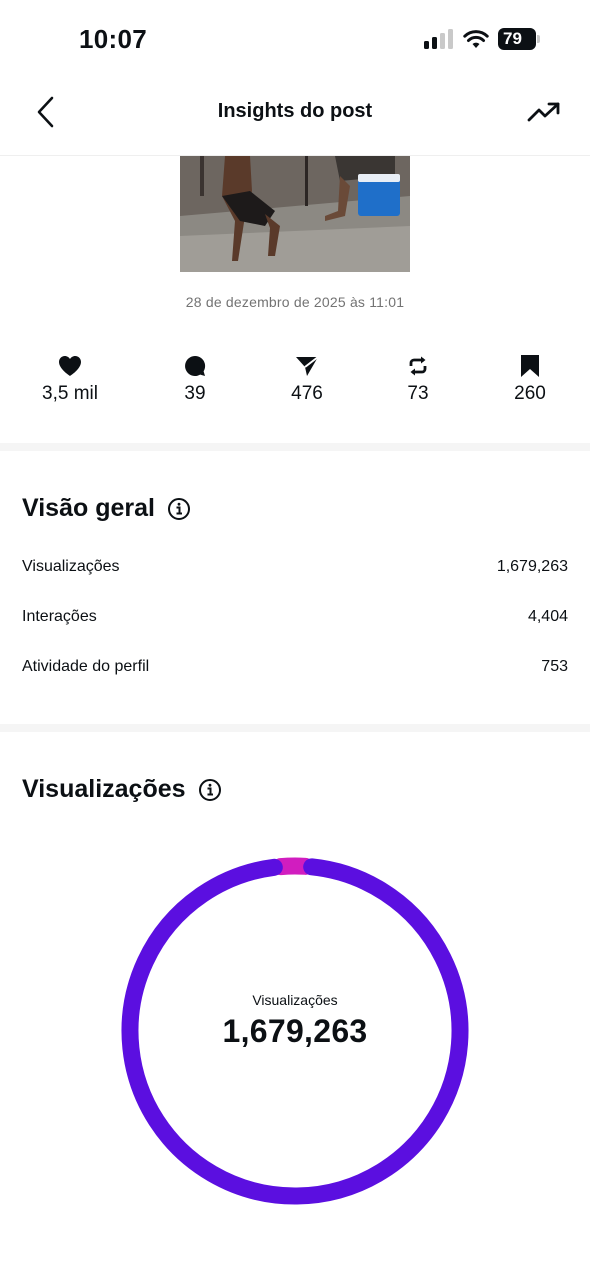 This screenshot has width=590, height=1280. What do you see at coordinates (295, 1000) in the screenshot?
I see `donut-label: Visualizações` at bounding box center [295, 1000].